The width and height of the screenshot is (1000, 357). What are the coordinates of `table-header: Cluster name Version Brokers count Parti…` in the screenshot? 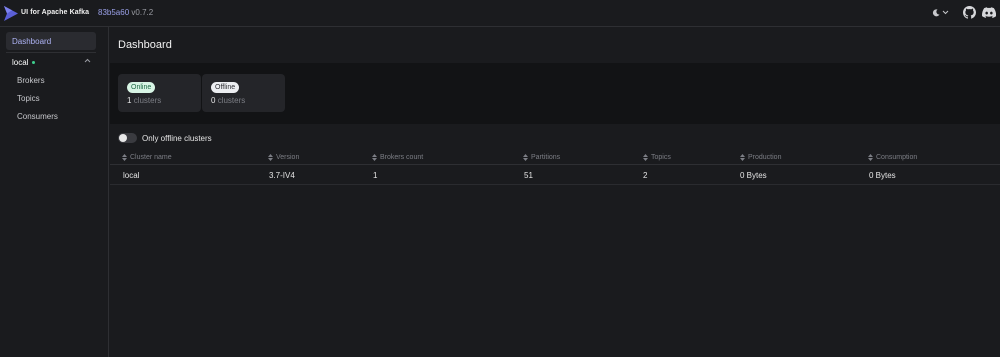 It's located at (555, 158).